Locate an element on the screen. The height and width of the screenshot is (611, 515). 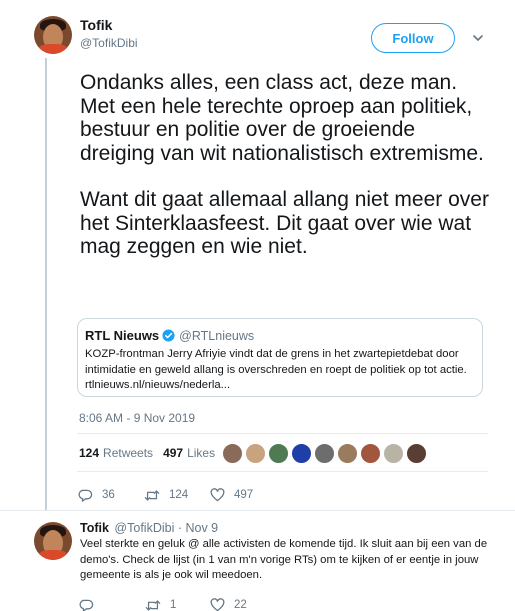
likes-count: 497 is located at coordinates (173, 453).